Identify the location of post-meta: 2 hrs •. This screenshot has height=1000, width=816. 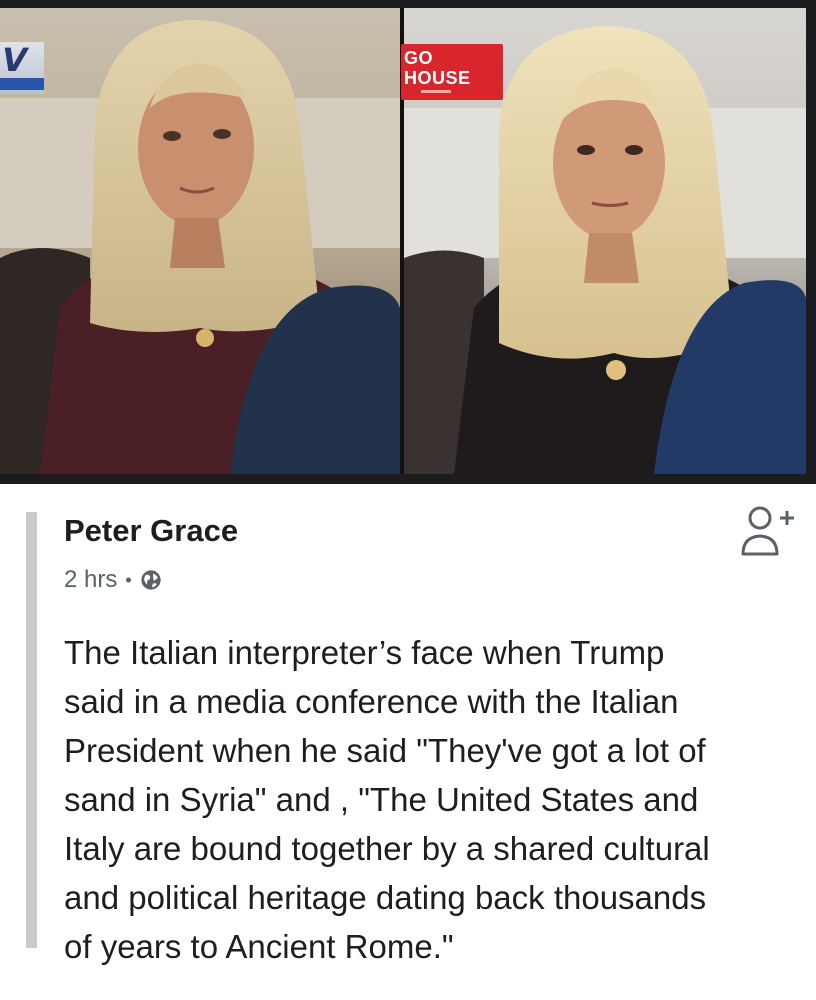
(113, 580).